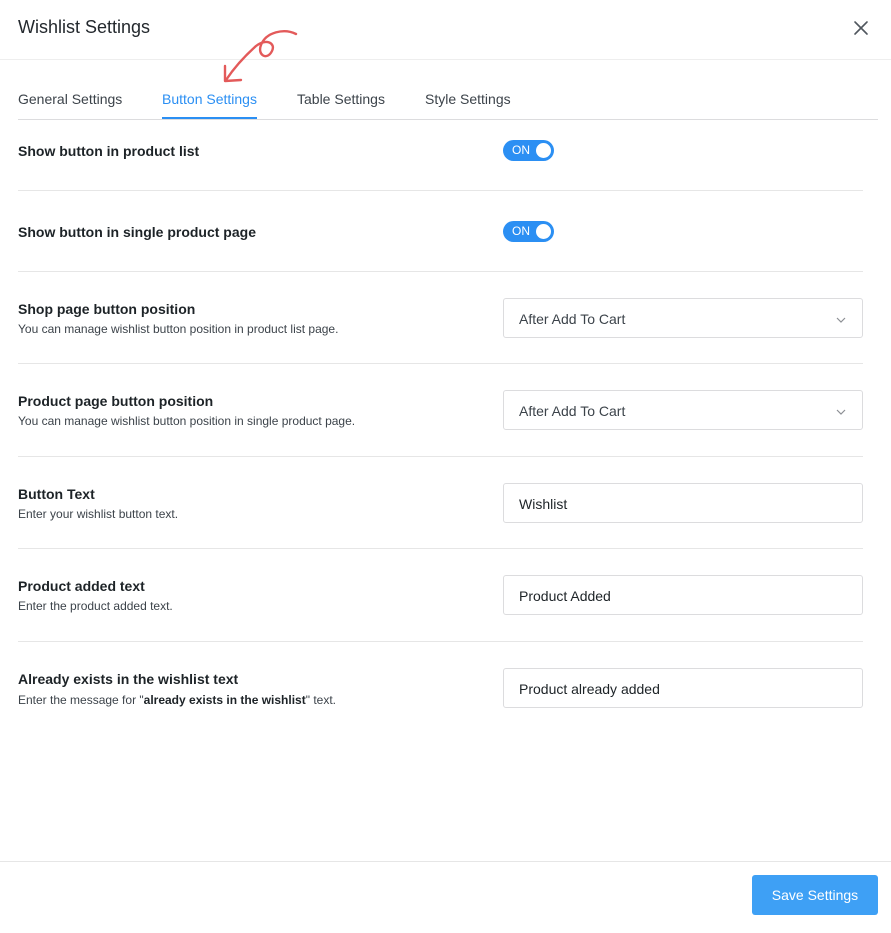 Image resolution: width=891 pixels, height=933 pixels. I want to click on setting-label: Shop page button position, so click(107, 309).